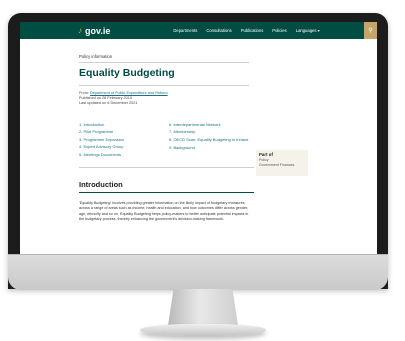  Describe the element at coordinates (166, 193) in the screenshot. I see `section-divider` at that location.